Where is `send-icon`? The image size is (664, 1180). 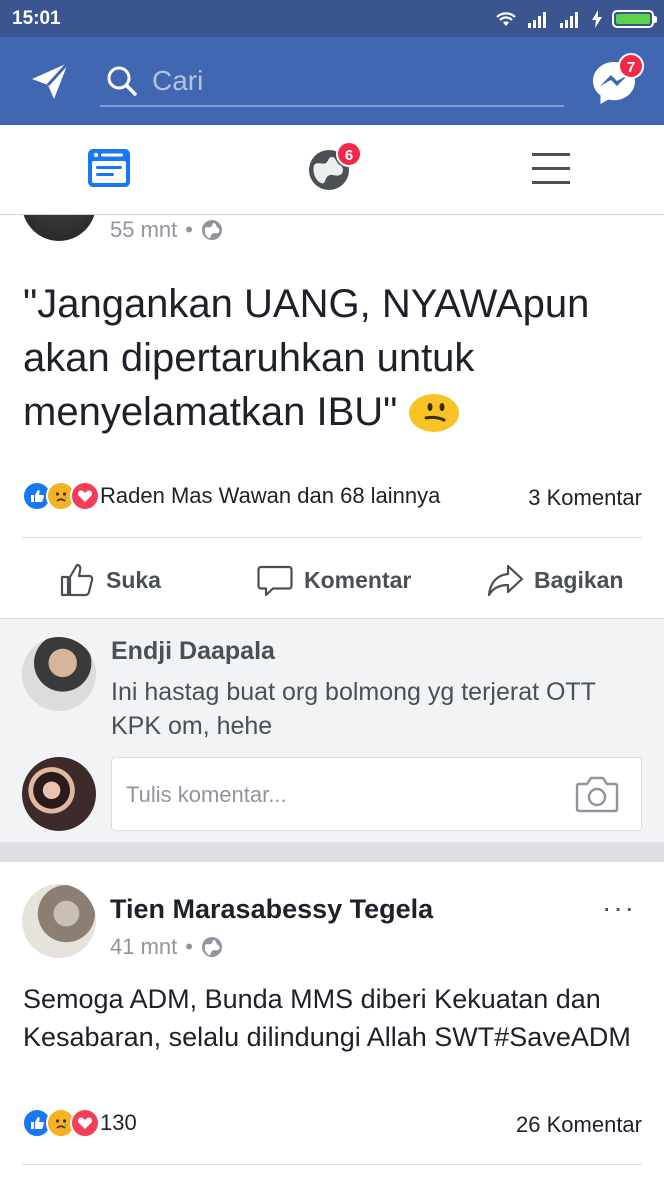
send-icon is located at coordinates (50, 81).